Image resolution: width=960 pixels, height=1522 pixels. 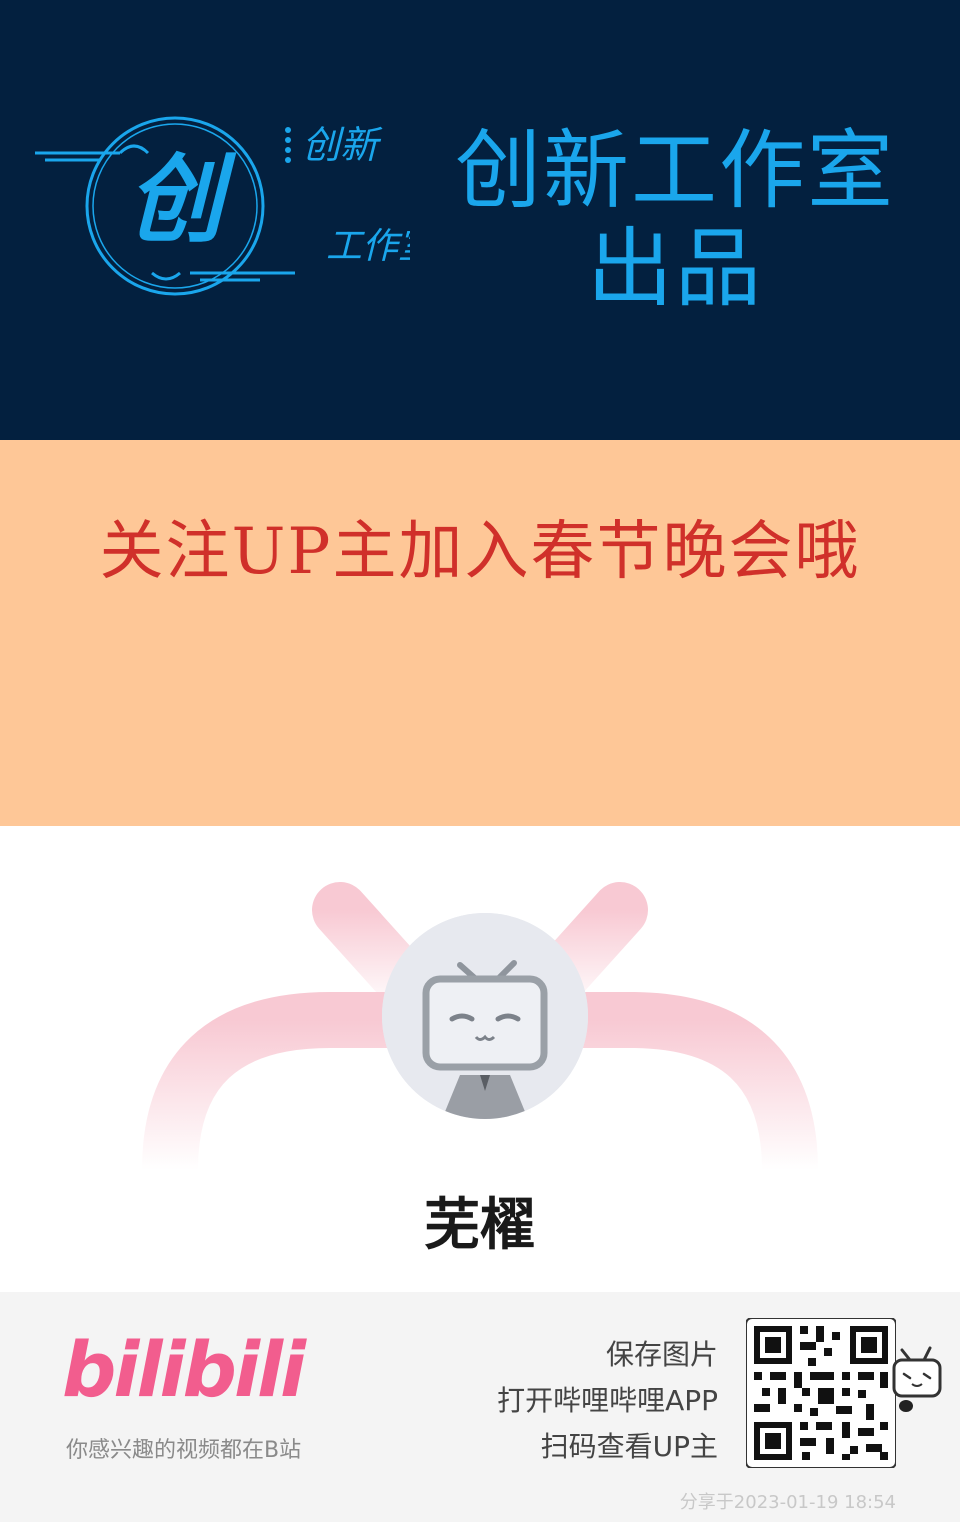 I want to click on studio-title: 创新工作室 出品, so click(x=675, y=220).